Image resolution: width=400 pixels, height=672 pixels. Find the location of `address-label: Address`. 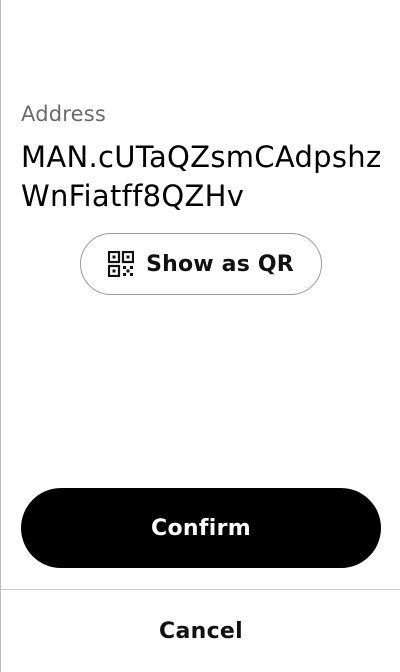

address-label: Address is located at coordinates (64, 114).